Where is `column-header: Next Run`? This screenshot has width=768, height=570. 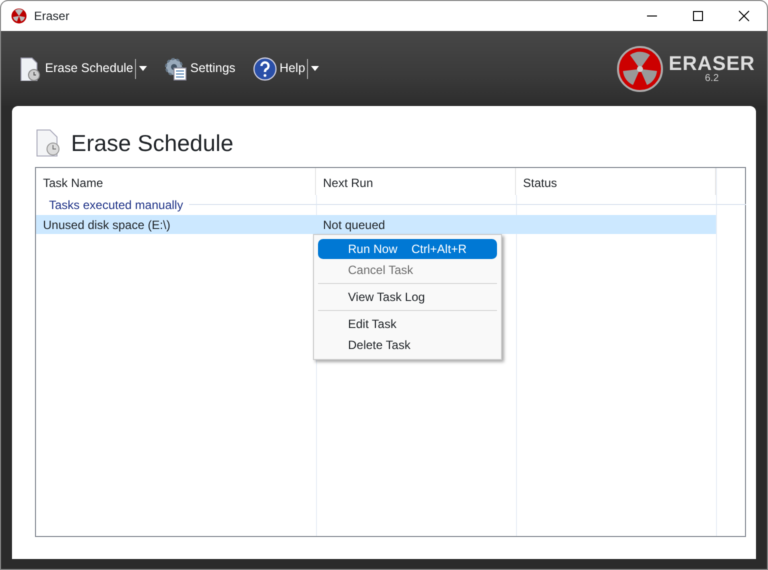 column-header: Next Run is located at coordinates (416, 181).